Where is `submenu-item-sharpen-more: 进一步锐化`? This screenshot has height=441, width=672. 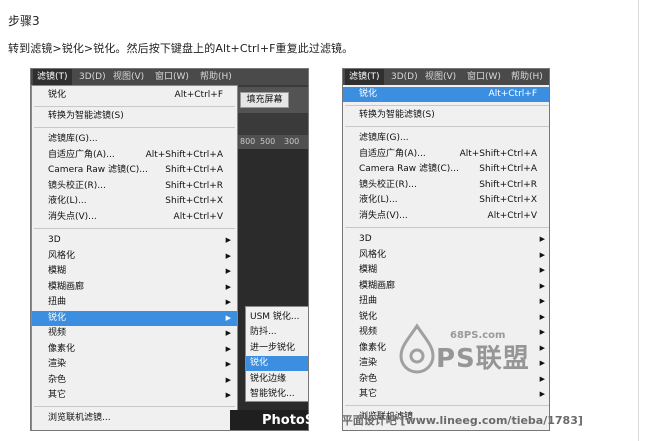 submenu-item-sharpen-more: 进一步锐化 is located at coordinates (277, 348).